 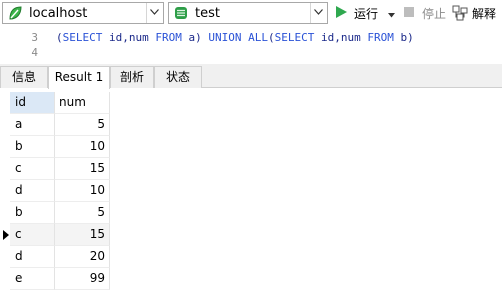 What do you see at coordinates (32, 125) in the screenshot?
I see `cell-id: a` at bounding box center [32, 125].